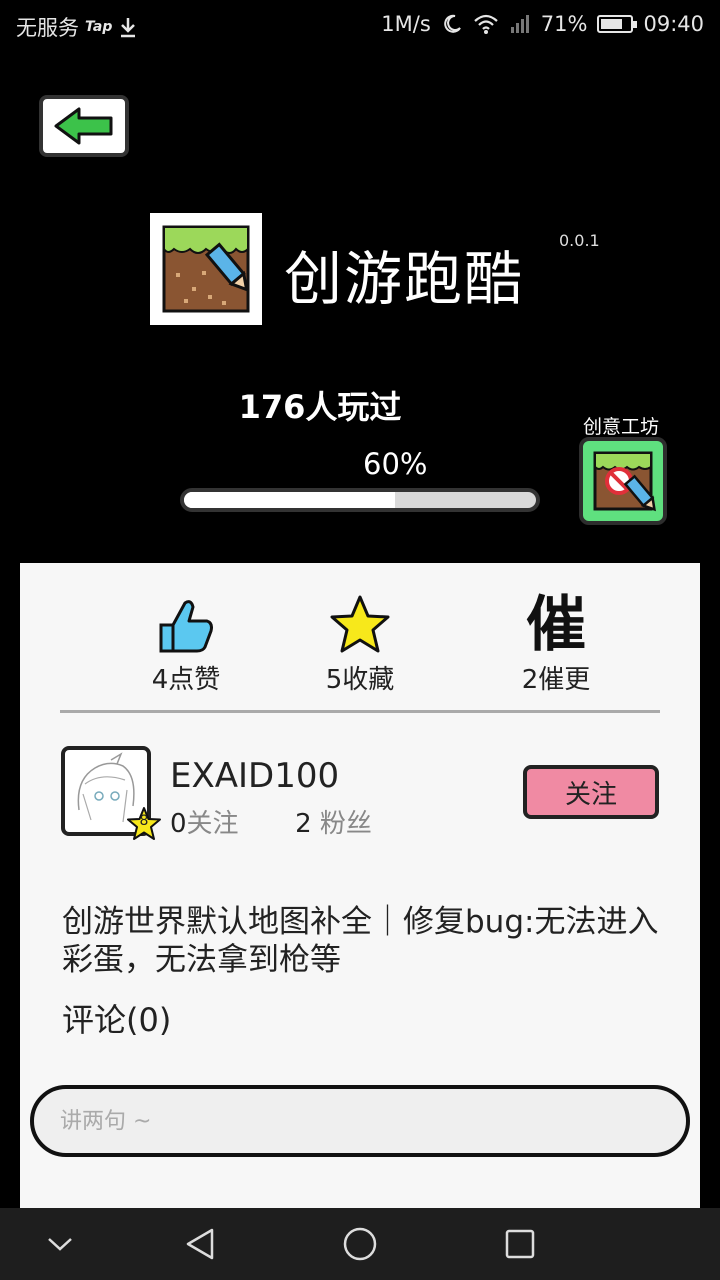  What do you see at coordinates (186, 680) in the screenshot?
I see `like-count: 4点赞` at bounding box center [186, 680].